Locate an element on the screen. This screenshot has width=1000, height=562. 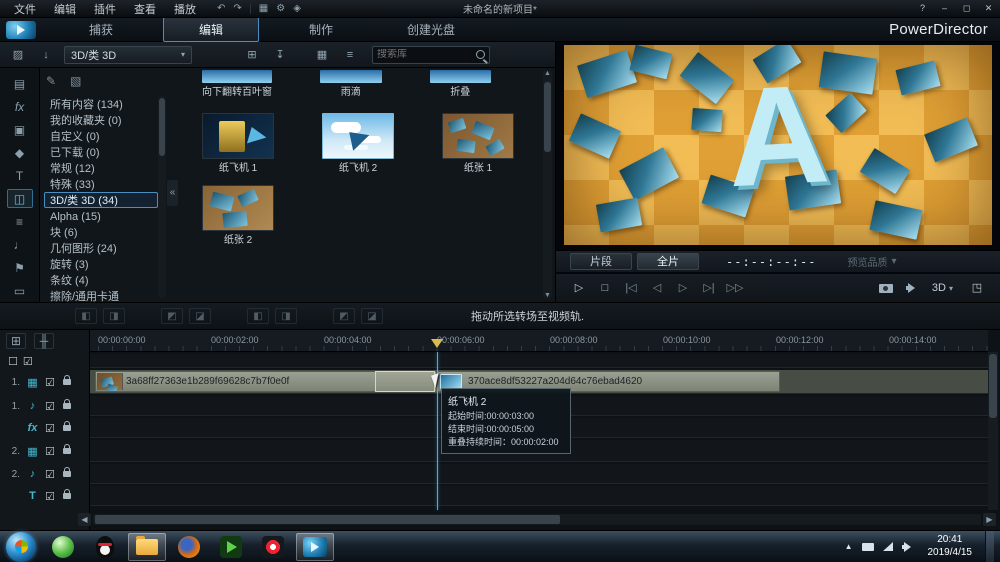
category-favorites: 我的收藏夹 (0) is located at coordinates (101, 120).